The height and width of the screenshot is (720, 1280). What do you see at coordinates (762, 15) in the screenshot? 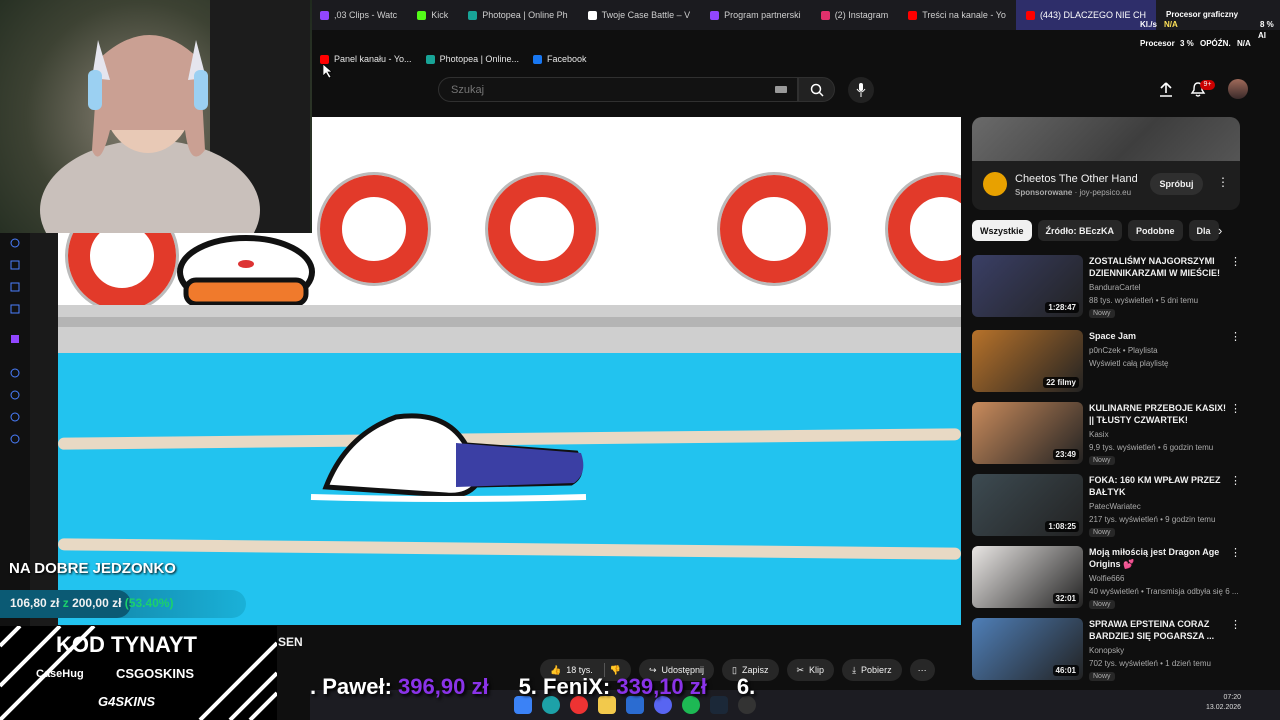
I see `tab-label: Program partnerski` at bounding box center [762, 15].